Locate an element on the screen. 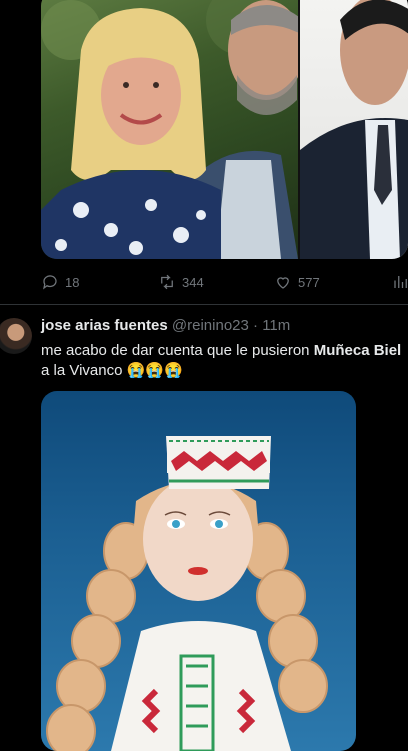 The height and width of the screenshot is (751, 408). retweet-button: 344 is located at coordinates (181, 282).